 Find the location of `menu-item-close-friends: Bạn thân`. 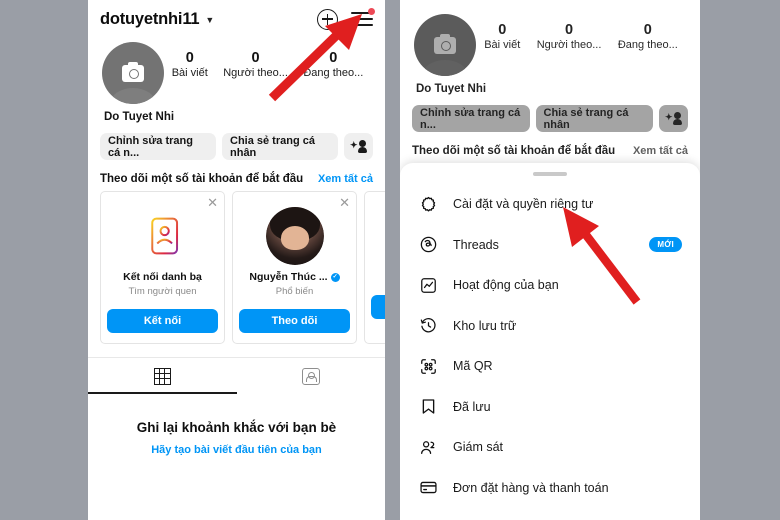

menu-item-close-friends: Bạn thân is located at coordinates (550, 514).